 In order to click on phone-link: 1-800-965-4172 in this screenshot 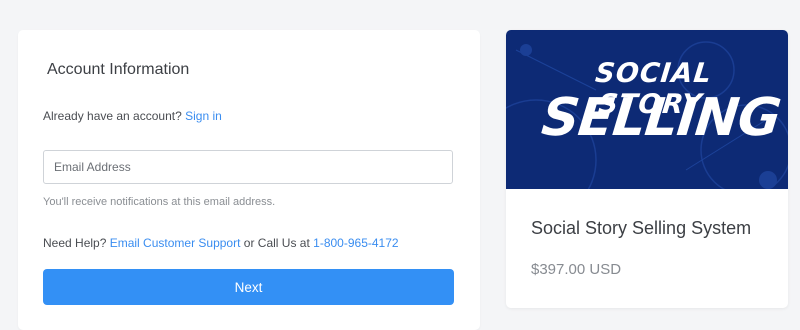, I will do `click(355, 243)`.